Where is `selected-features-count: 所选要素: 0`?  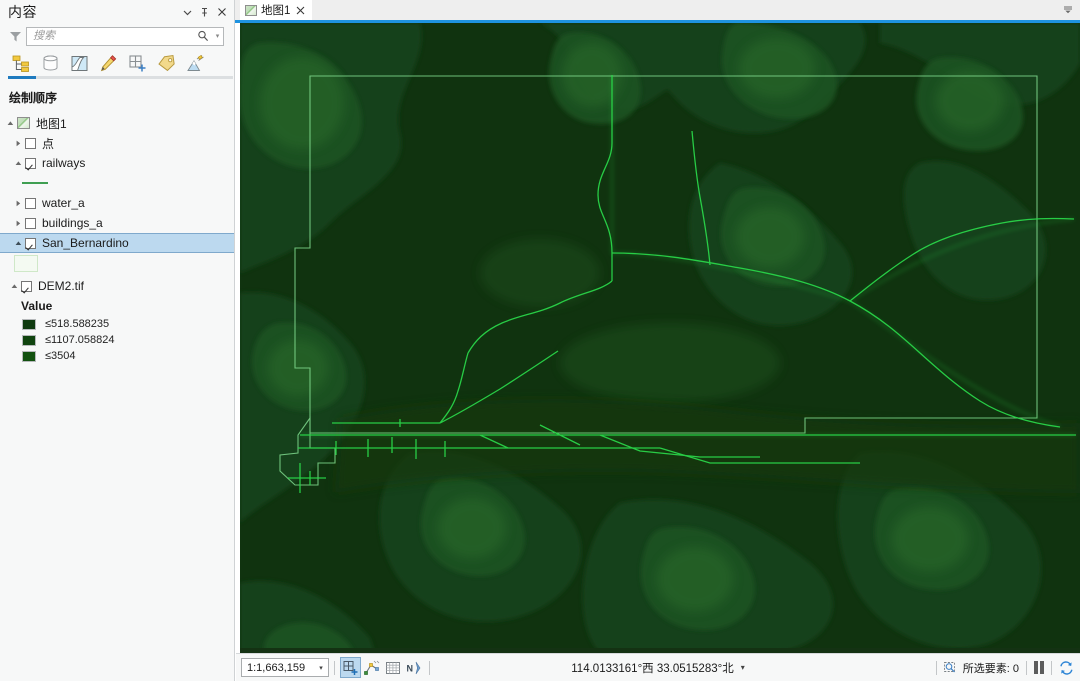 selected-features-count: 所选要素: 0 is located at coordinates (990, 668).